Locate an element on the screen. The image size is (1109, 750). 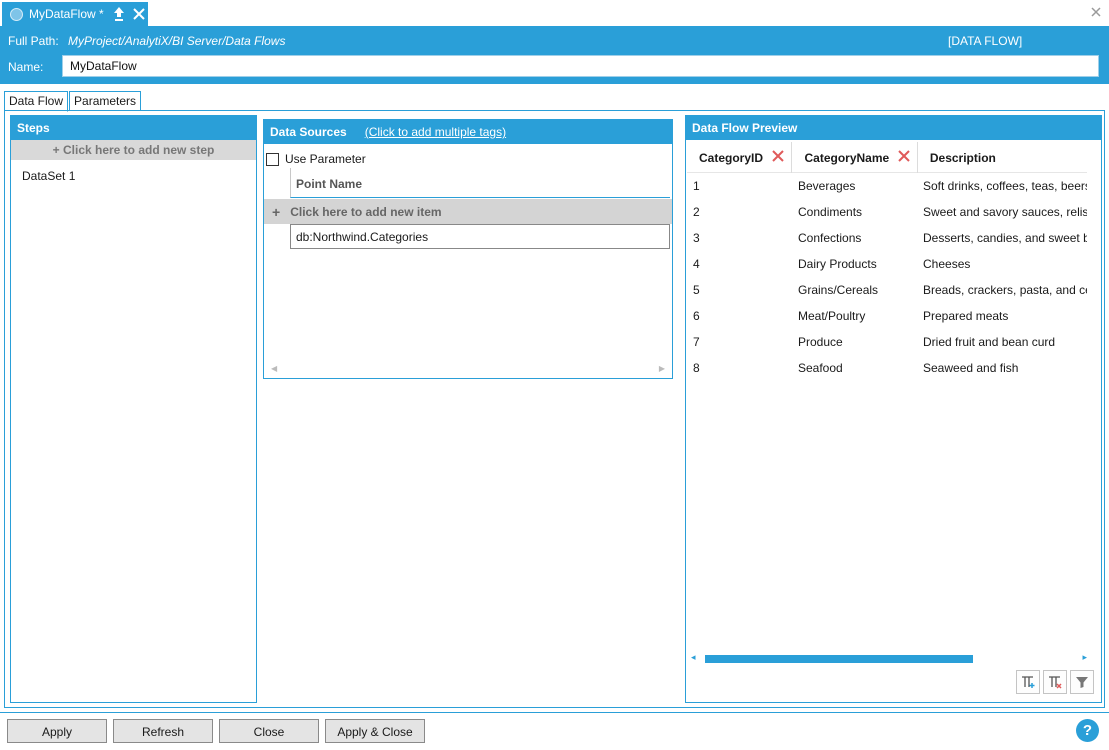
preview-title: Data Flow Preview is located at coordinates (893, 128).